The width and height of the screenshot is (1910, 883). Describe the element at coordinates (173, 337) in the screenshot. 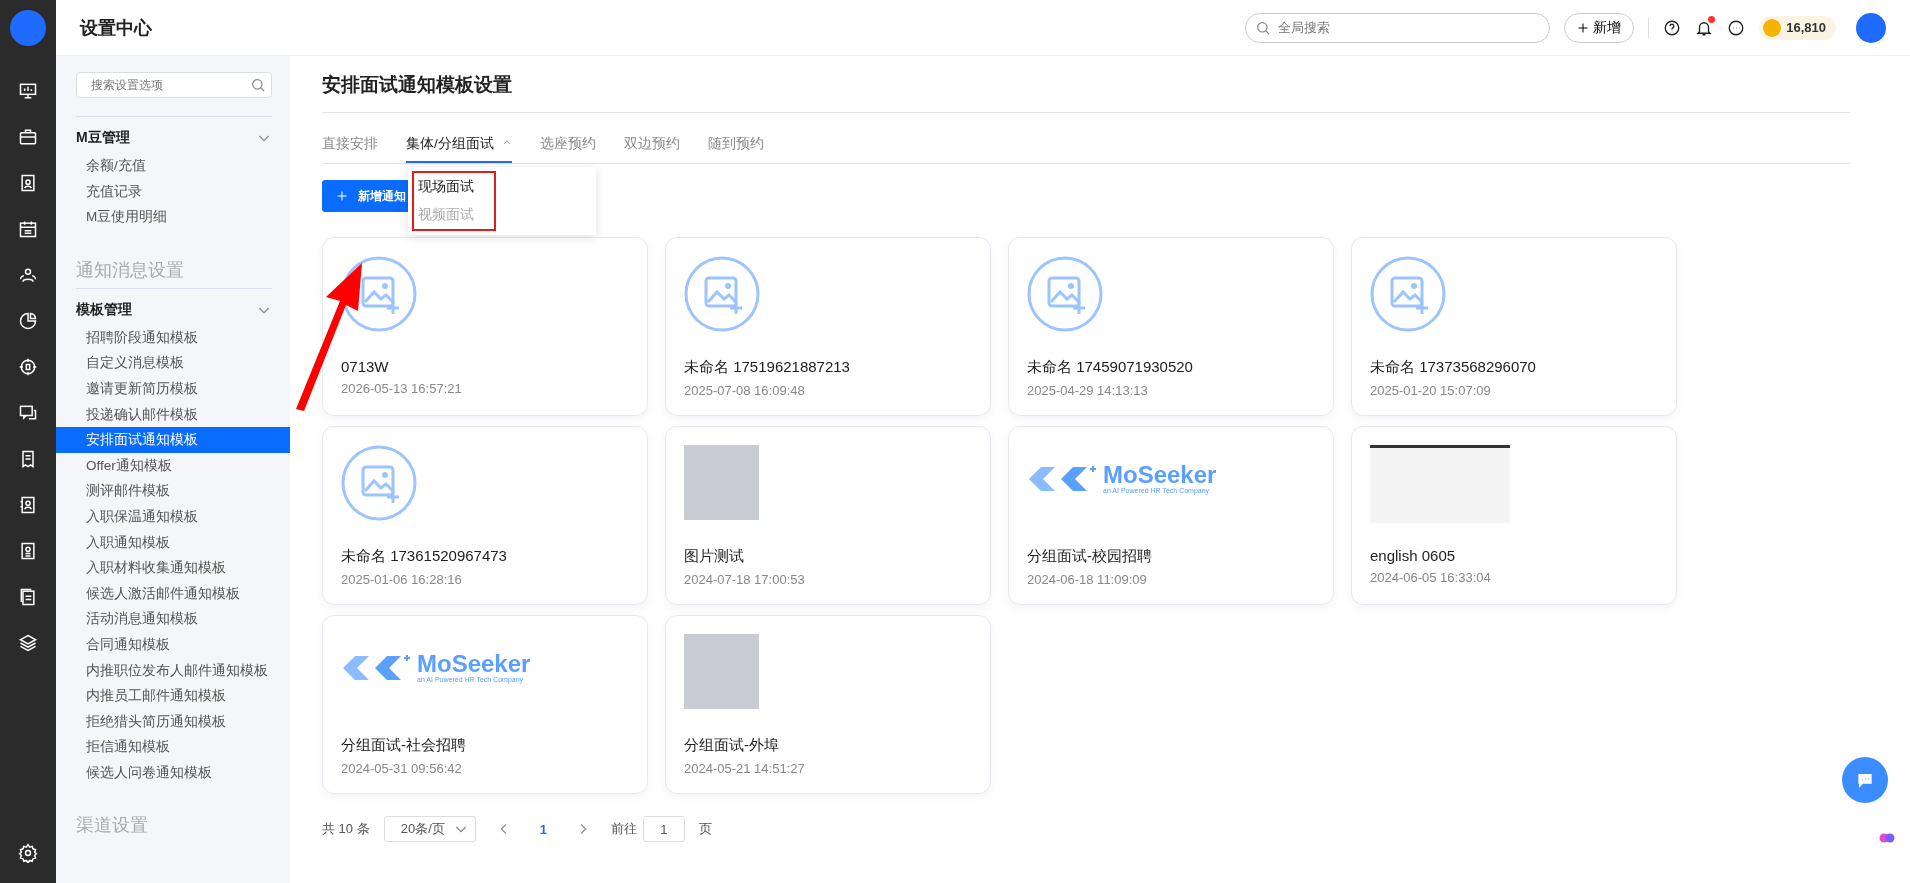

I see `sidebar-item: 招聘阶段通知模板` at that location.